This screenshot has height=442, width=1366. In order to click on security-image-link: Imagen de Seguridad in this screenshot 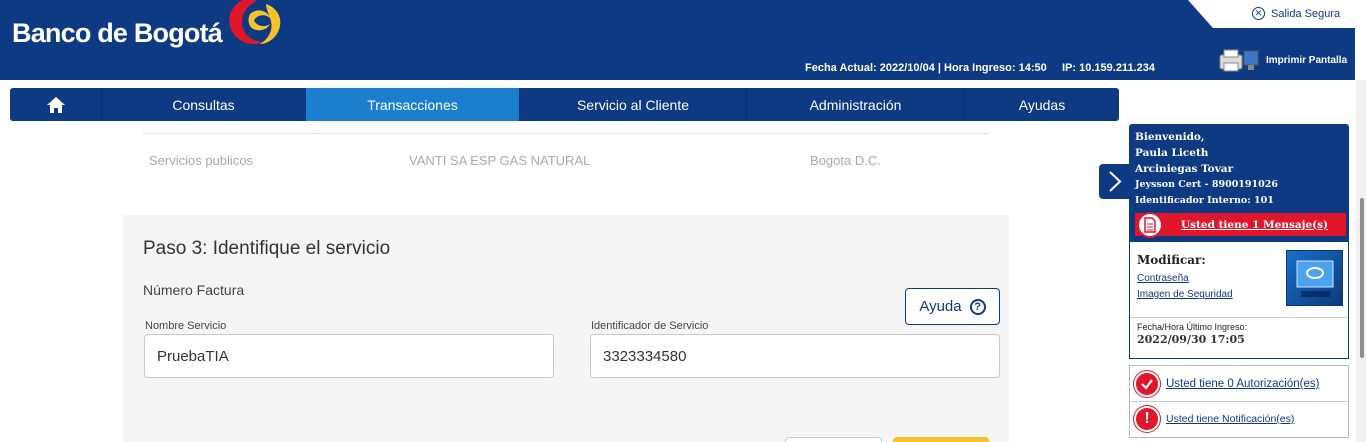, I will do `click(1185, 294)`.